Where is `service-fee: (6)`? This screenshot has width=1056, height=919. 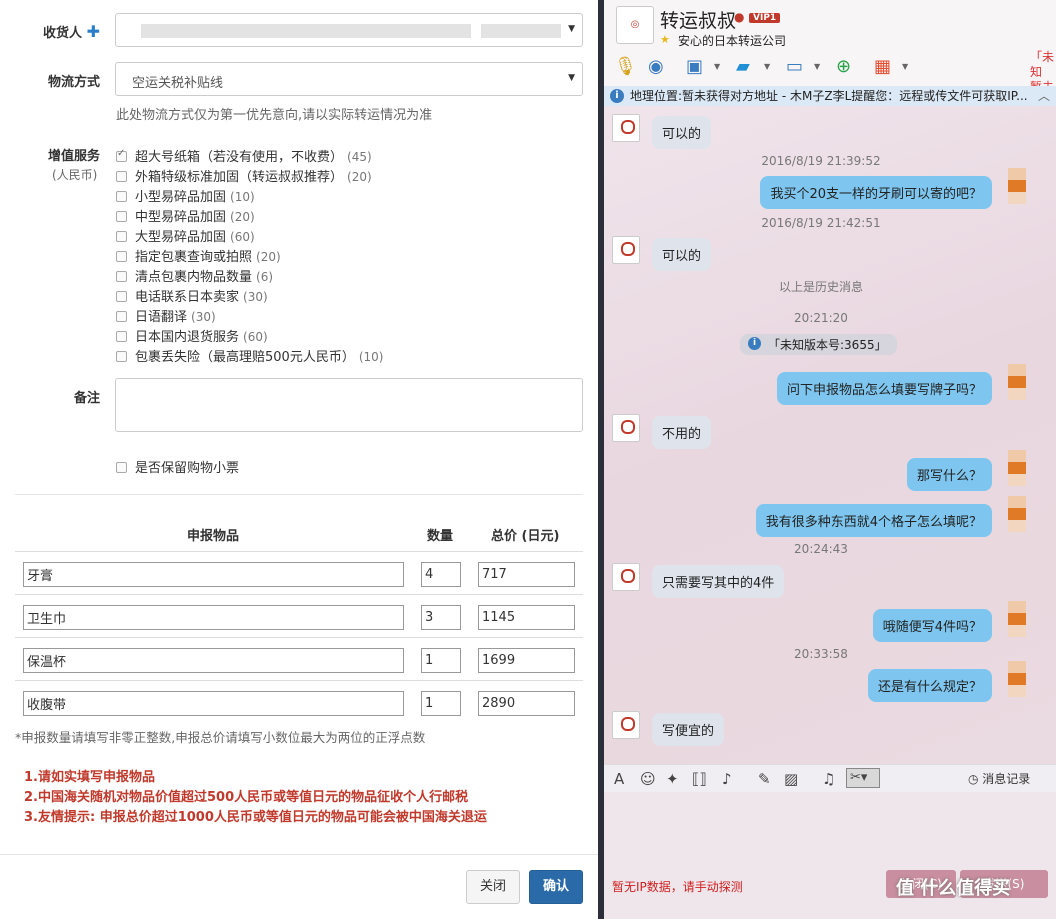 service-fee: (6) is located at coordinates (265, 277).